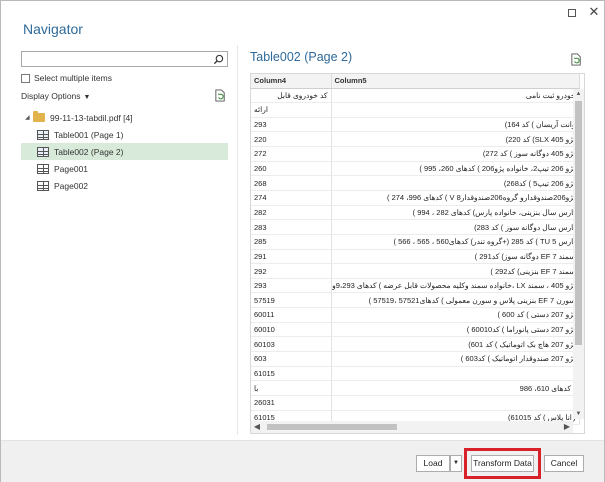 The height and width of the screenshot is (482, 605). Describe the element at coordinates (124, 168) in the screenshot. I see `tree-item-page001: Page001` at that location.